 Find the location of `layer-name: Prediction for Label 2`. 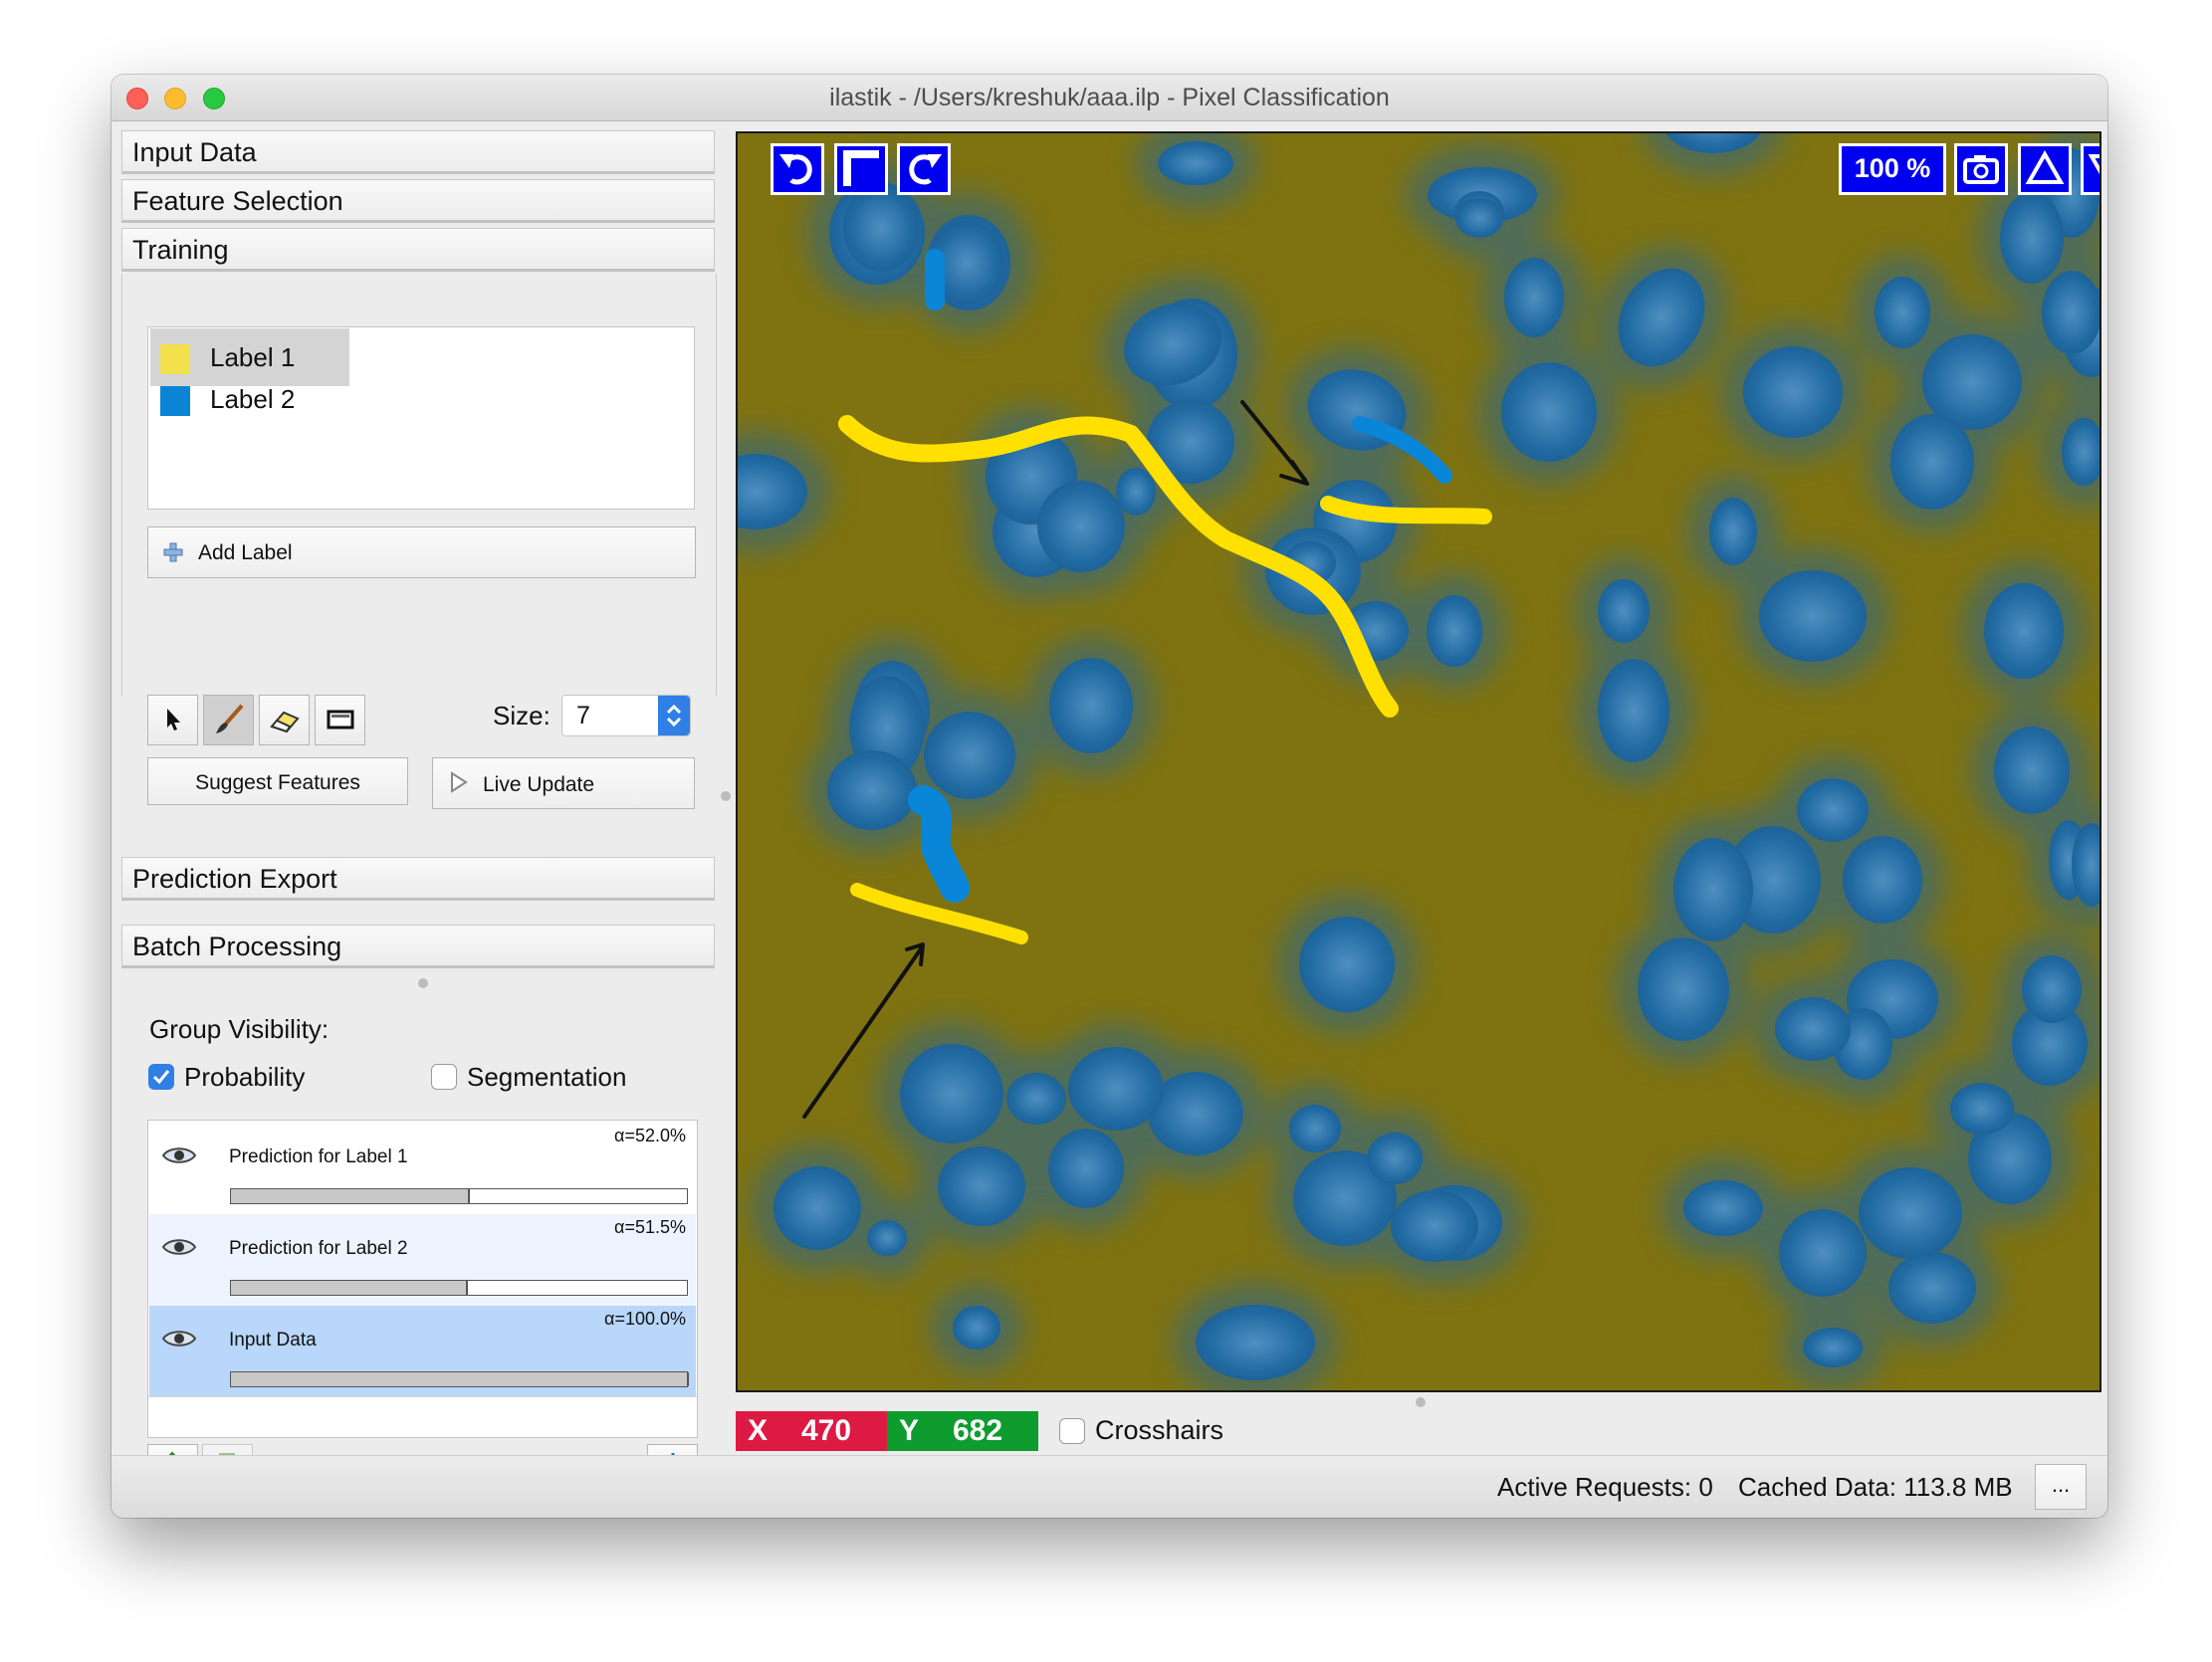

layer-name: Prediction for Label 2 is located at coordinates (318, 1248).